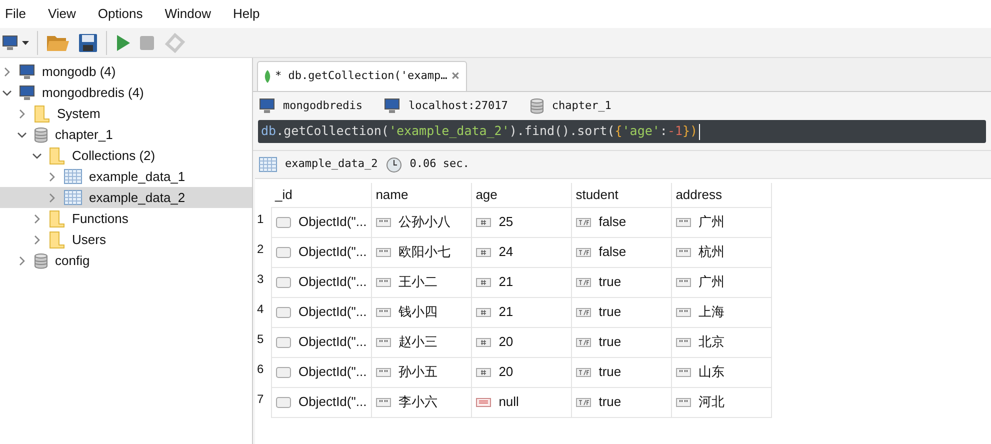 The width and height of the screenshot is (991, 444). What do you see at coordinates (449, 131) in the screenshot?
I see `code-token: 'example_data_2'` at bounding box center [449, 131].